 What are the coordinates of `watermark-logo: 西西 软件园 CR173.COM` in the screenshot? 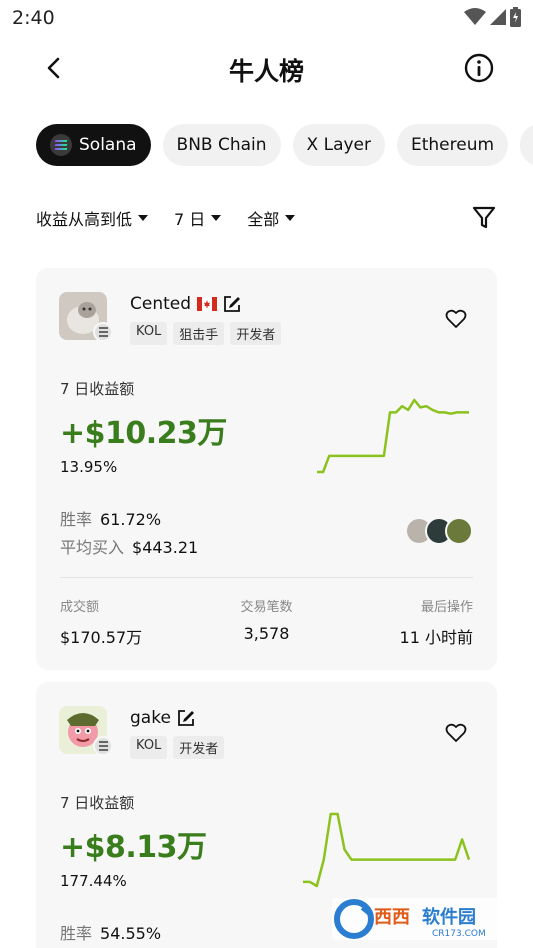 It's located at (423, 919).